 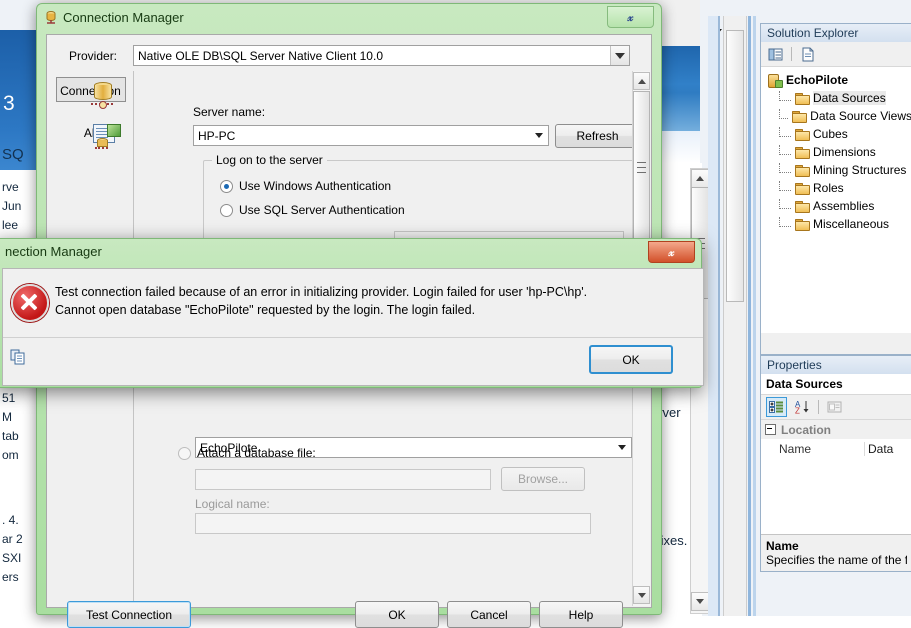 What do you see at coordinates (839, 116) in the screenshot?
I see `tree-node-data-source-views: Data Source Views` at bounding box center [839, 116].